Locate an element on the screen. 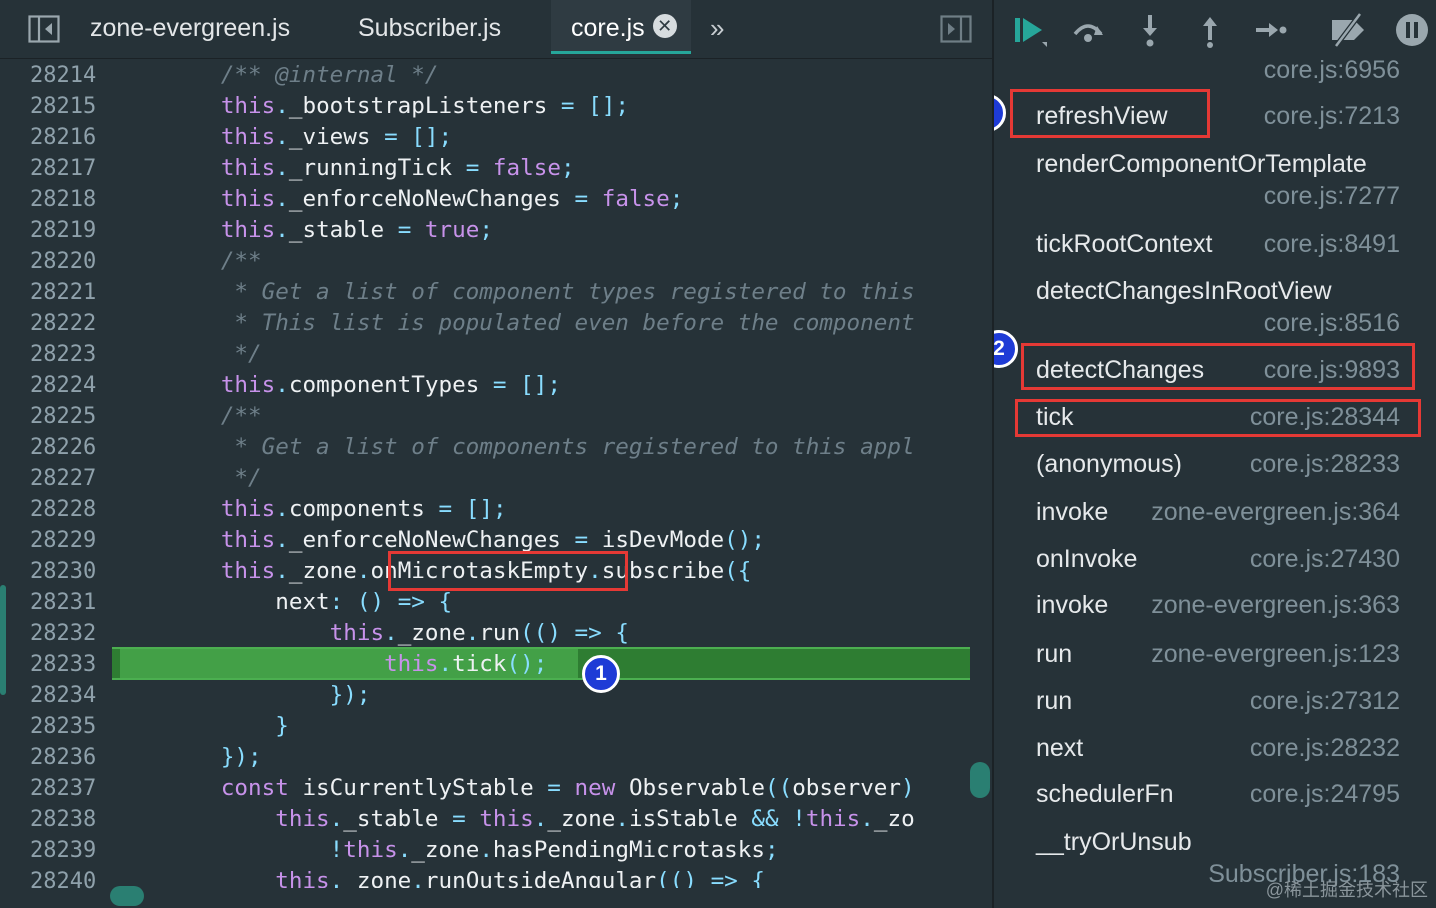 This screenshot has width=1436, height=908. call-frame-name: renderComponentOrTemplate is located at coordinates (1201, 164).